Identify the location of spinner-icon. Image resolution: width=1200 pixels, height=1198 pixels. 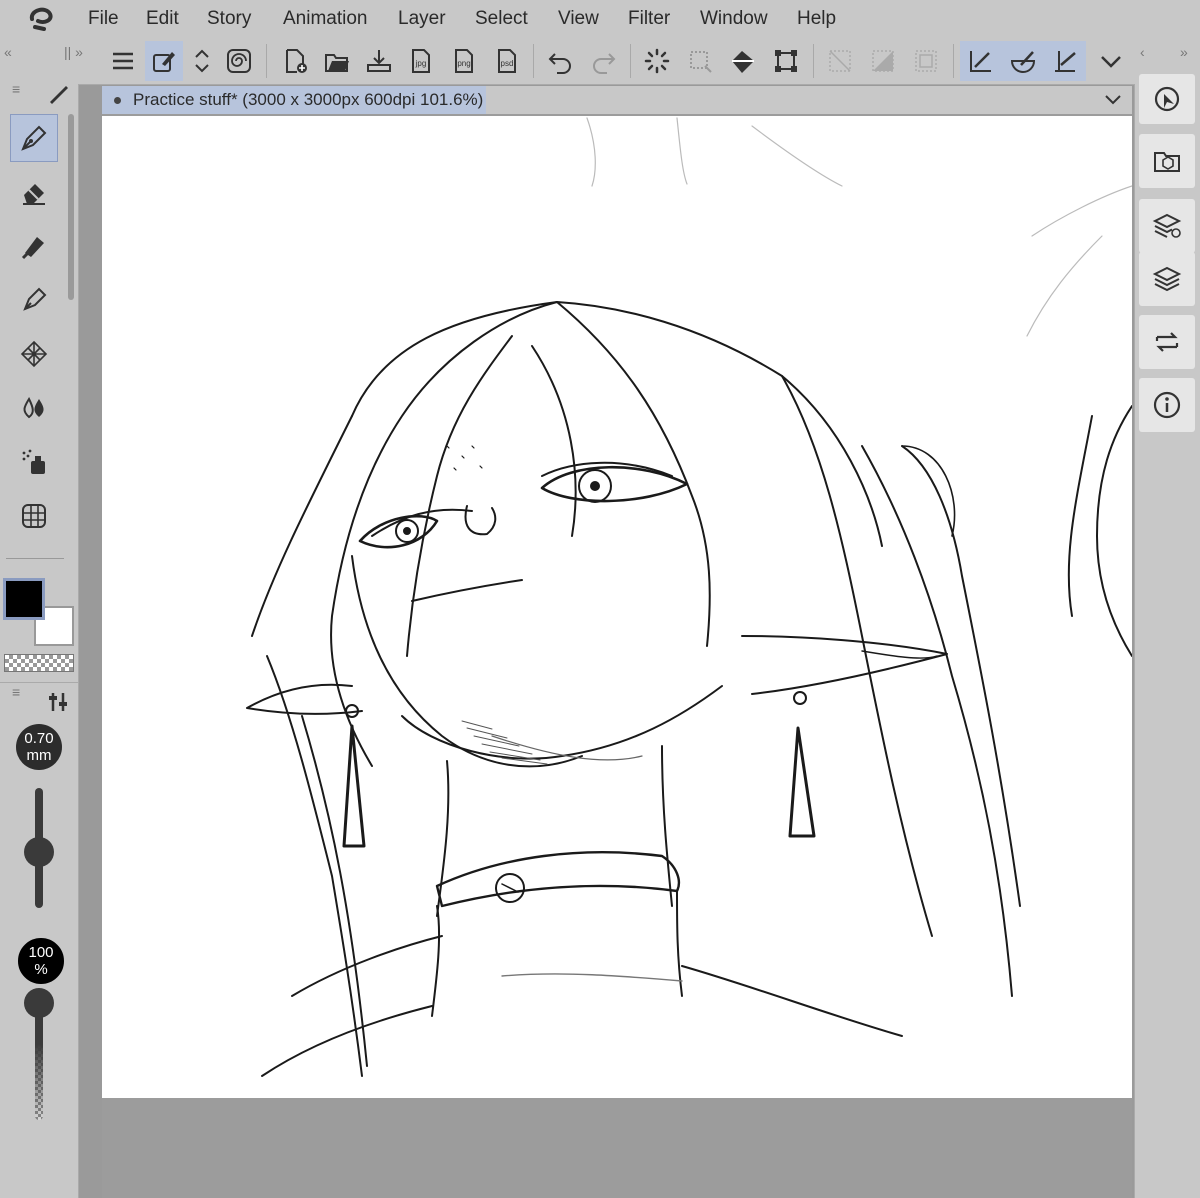
(657, 61).